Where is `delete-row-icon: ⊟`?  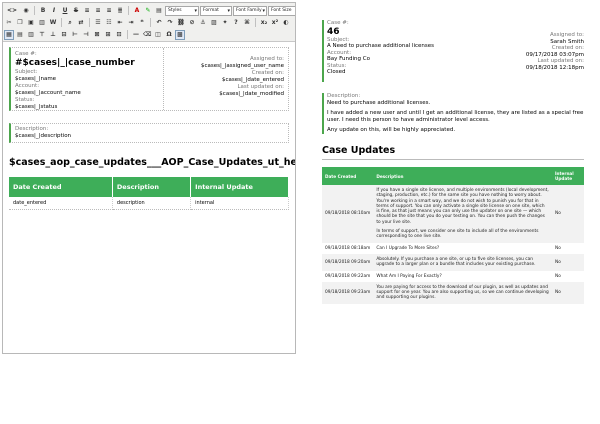
delete-row-icon: ⊟ is located at coordinates (64, 35).